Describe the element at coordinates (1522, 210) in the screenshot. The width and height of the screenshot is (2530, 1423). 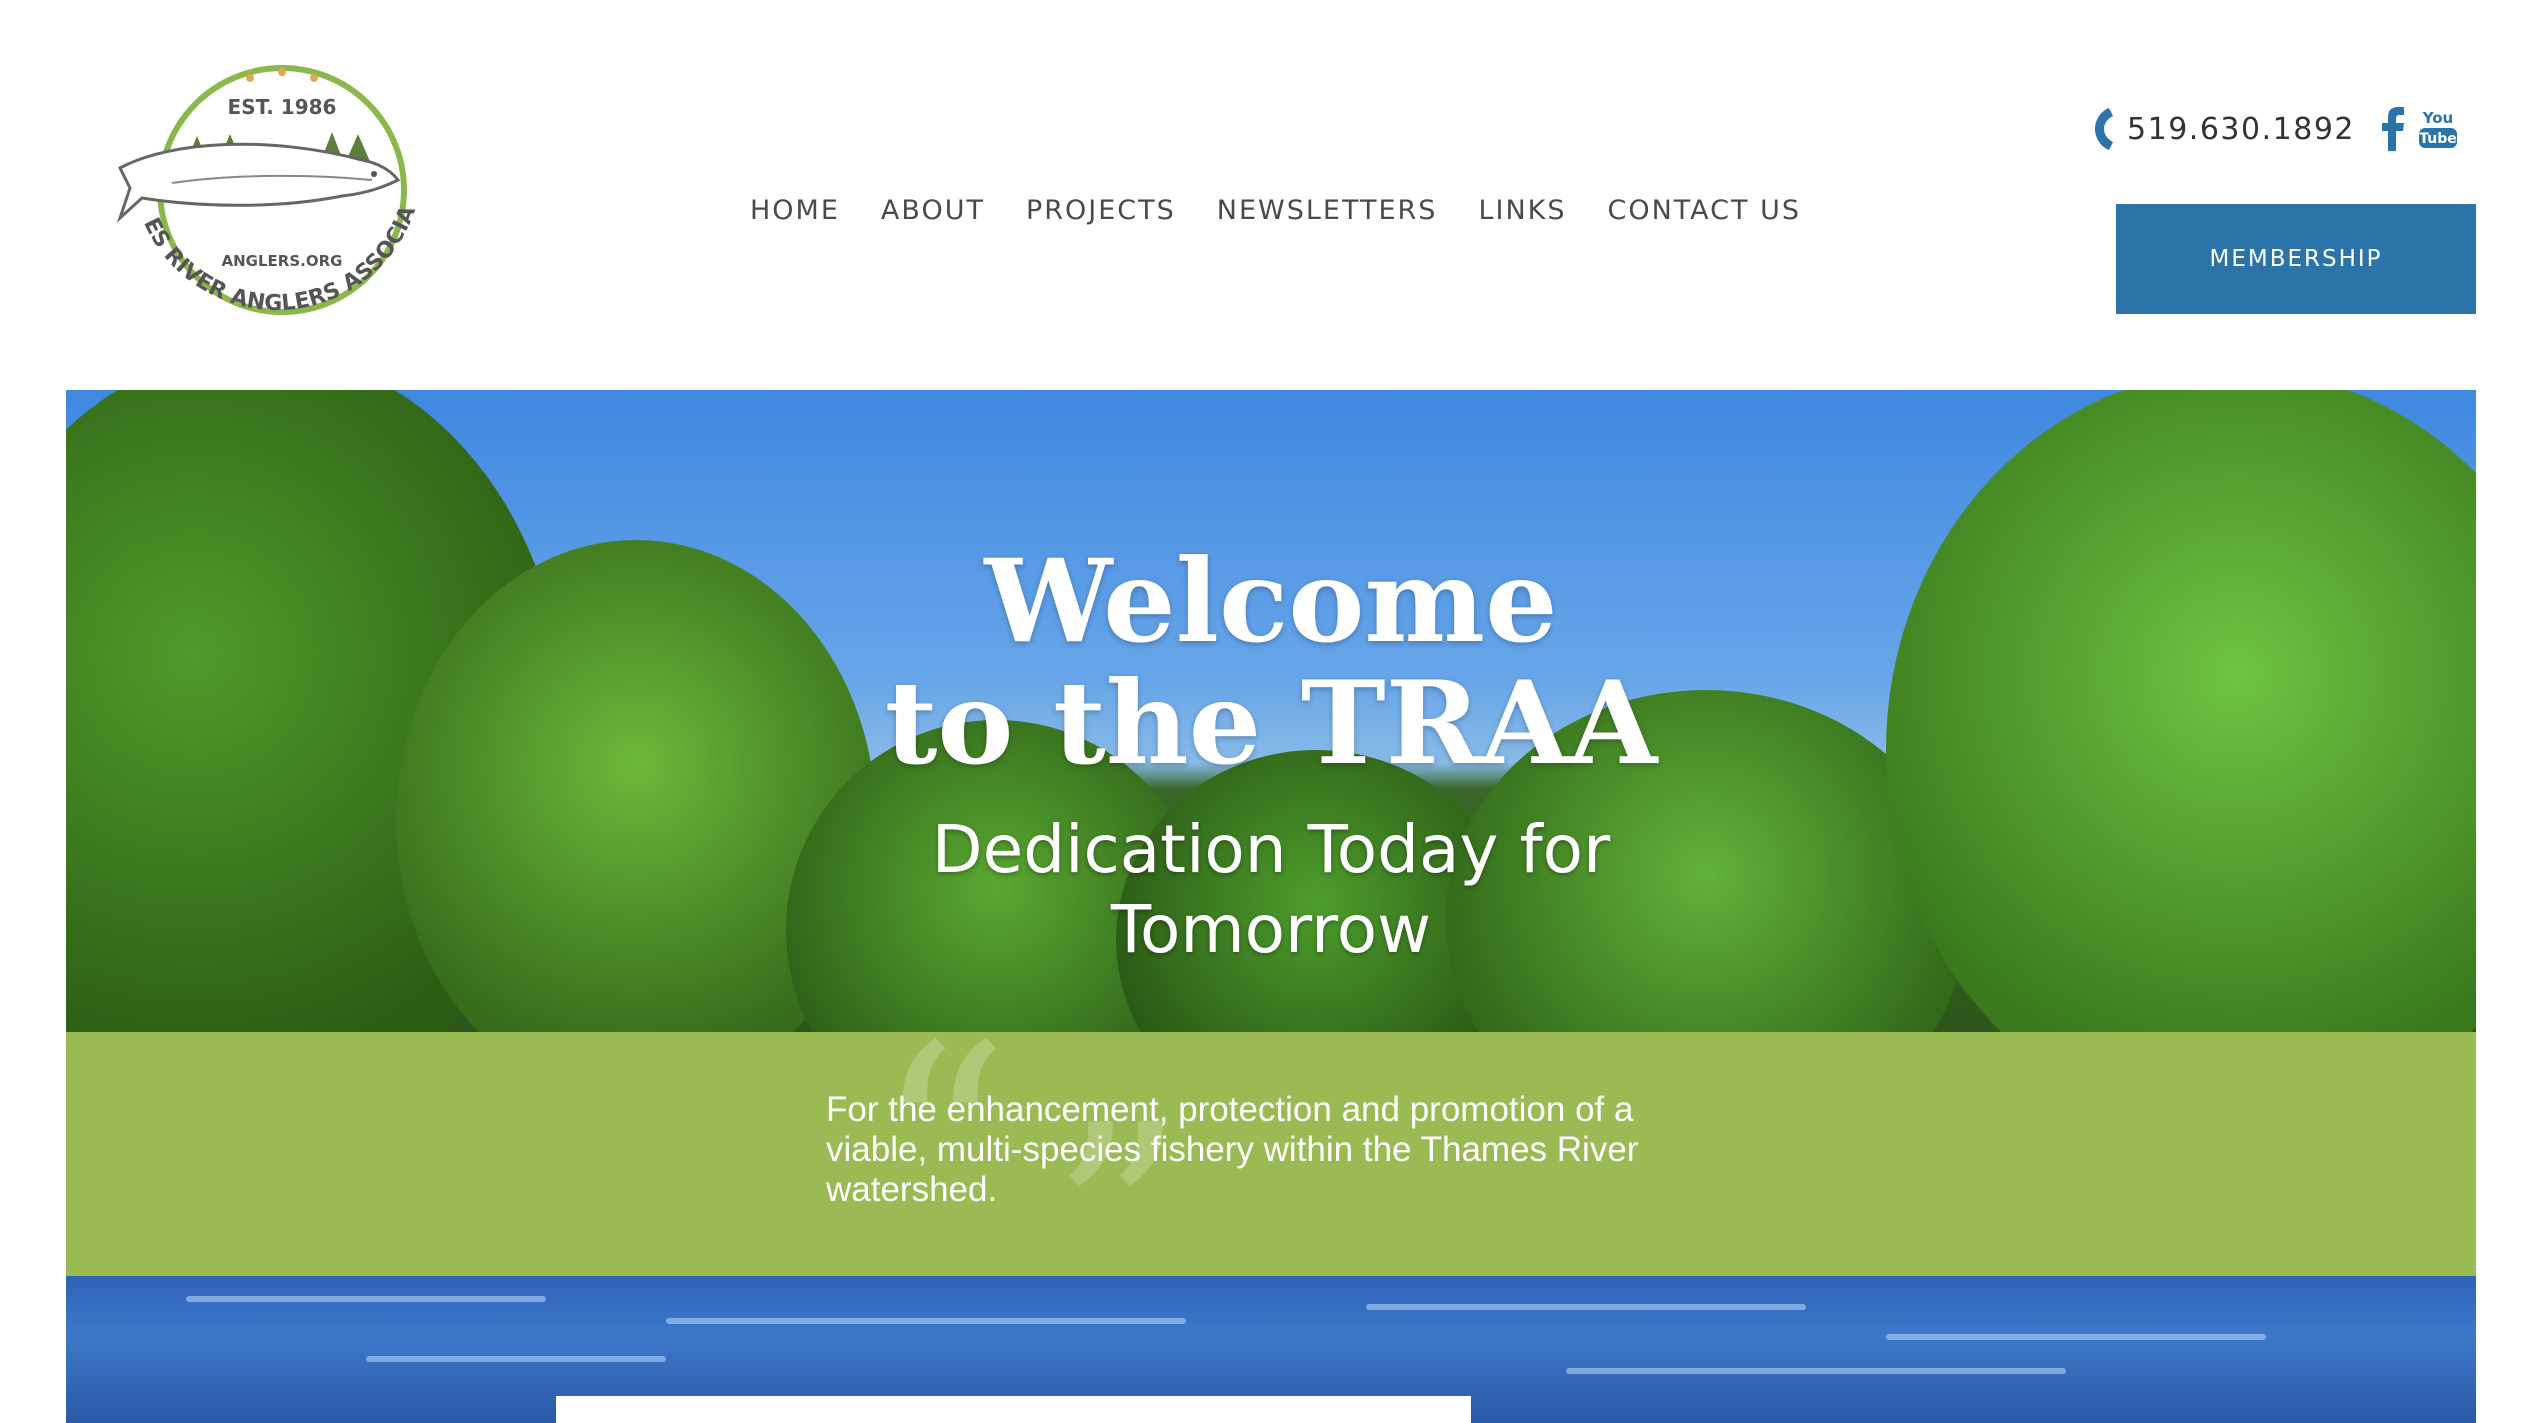
I see `nav-links: LINKS` at that location.